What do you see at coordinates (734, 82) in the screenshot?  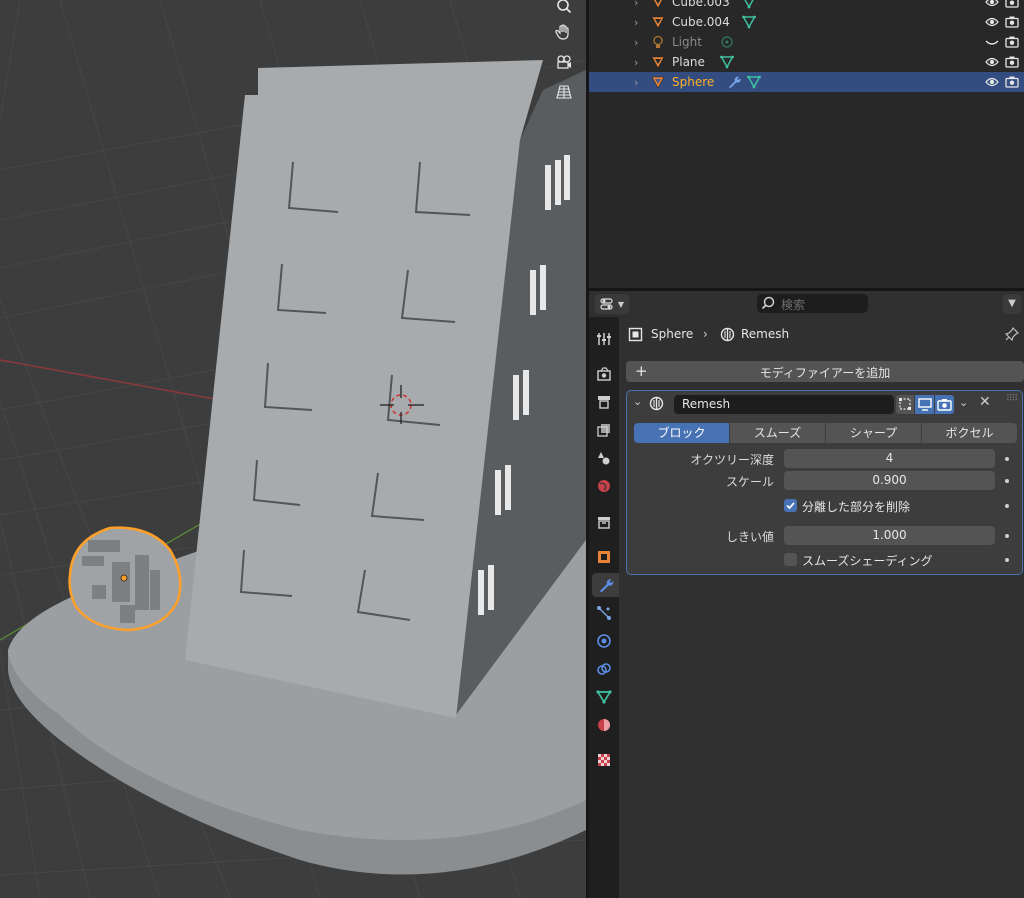 I see `wrench-icon` at bounding box center [734, 82].